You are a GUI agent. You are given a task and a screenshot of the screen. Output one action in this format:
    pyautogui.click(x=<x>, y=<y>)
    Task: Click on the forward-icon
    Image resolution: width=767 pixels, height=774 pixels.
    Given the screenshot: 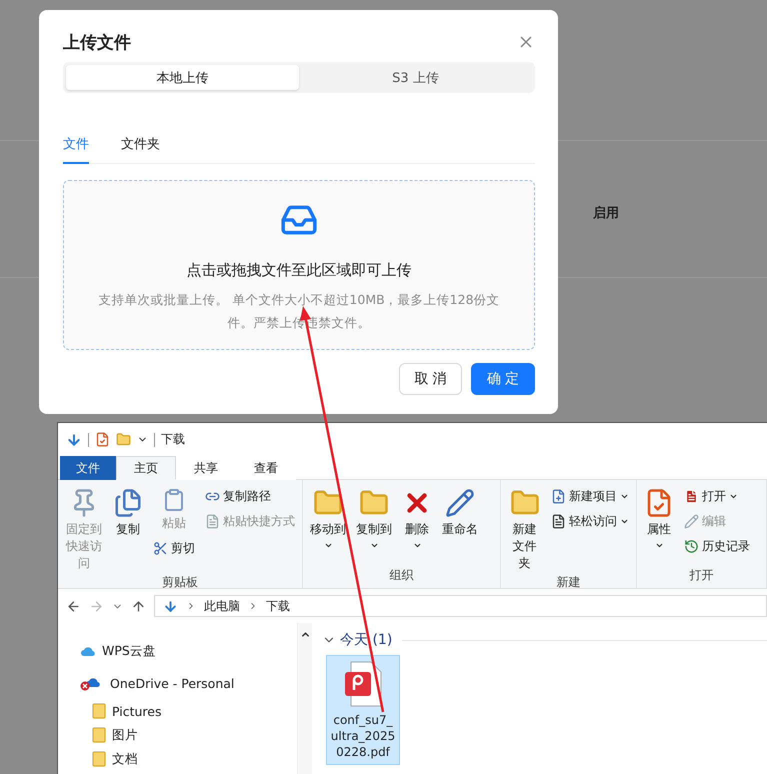 What is the action you would take?
    pyautogui.click(x=96, y=606)
    